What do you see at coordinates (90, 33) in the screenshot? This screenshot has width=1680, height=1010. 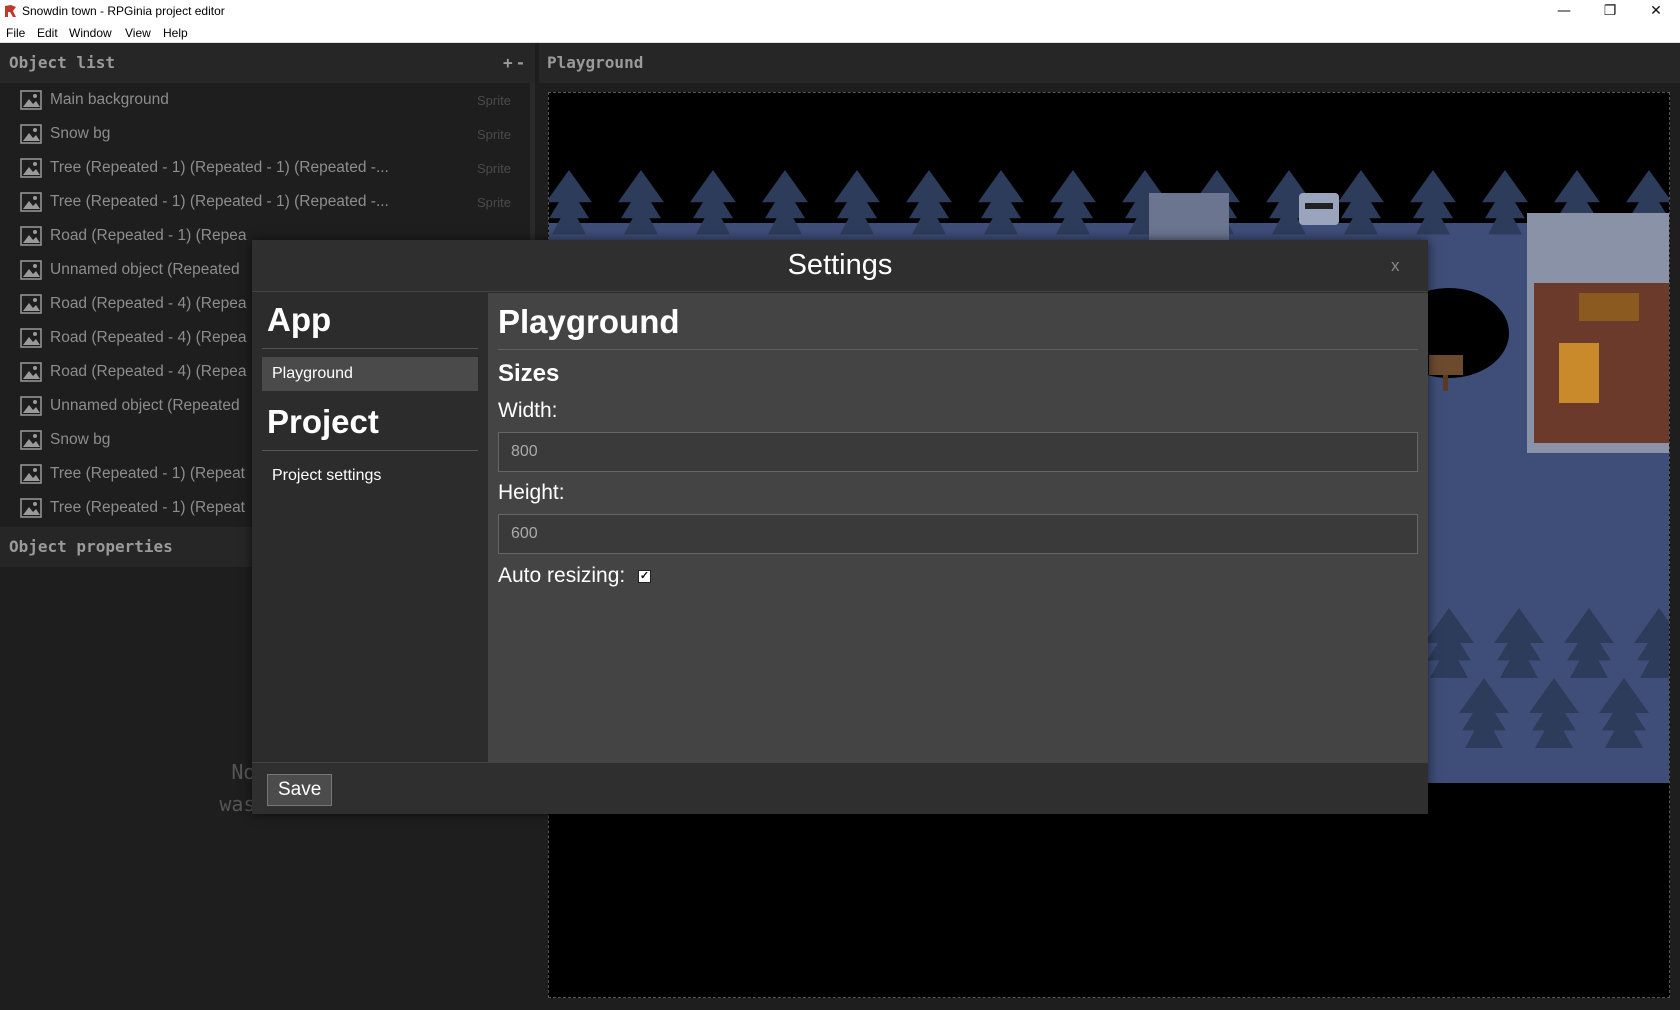 I see `menu-window: Window` at bounding box center [90, 33].